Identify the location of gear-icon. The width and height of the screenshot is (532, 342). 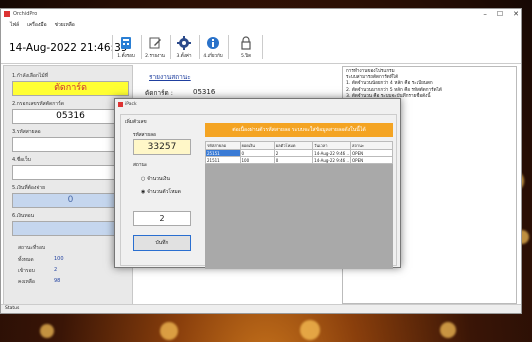
(184, 43).